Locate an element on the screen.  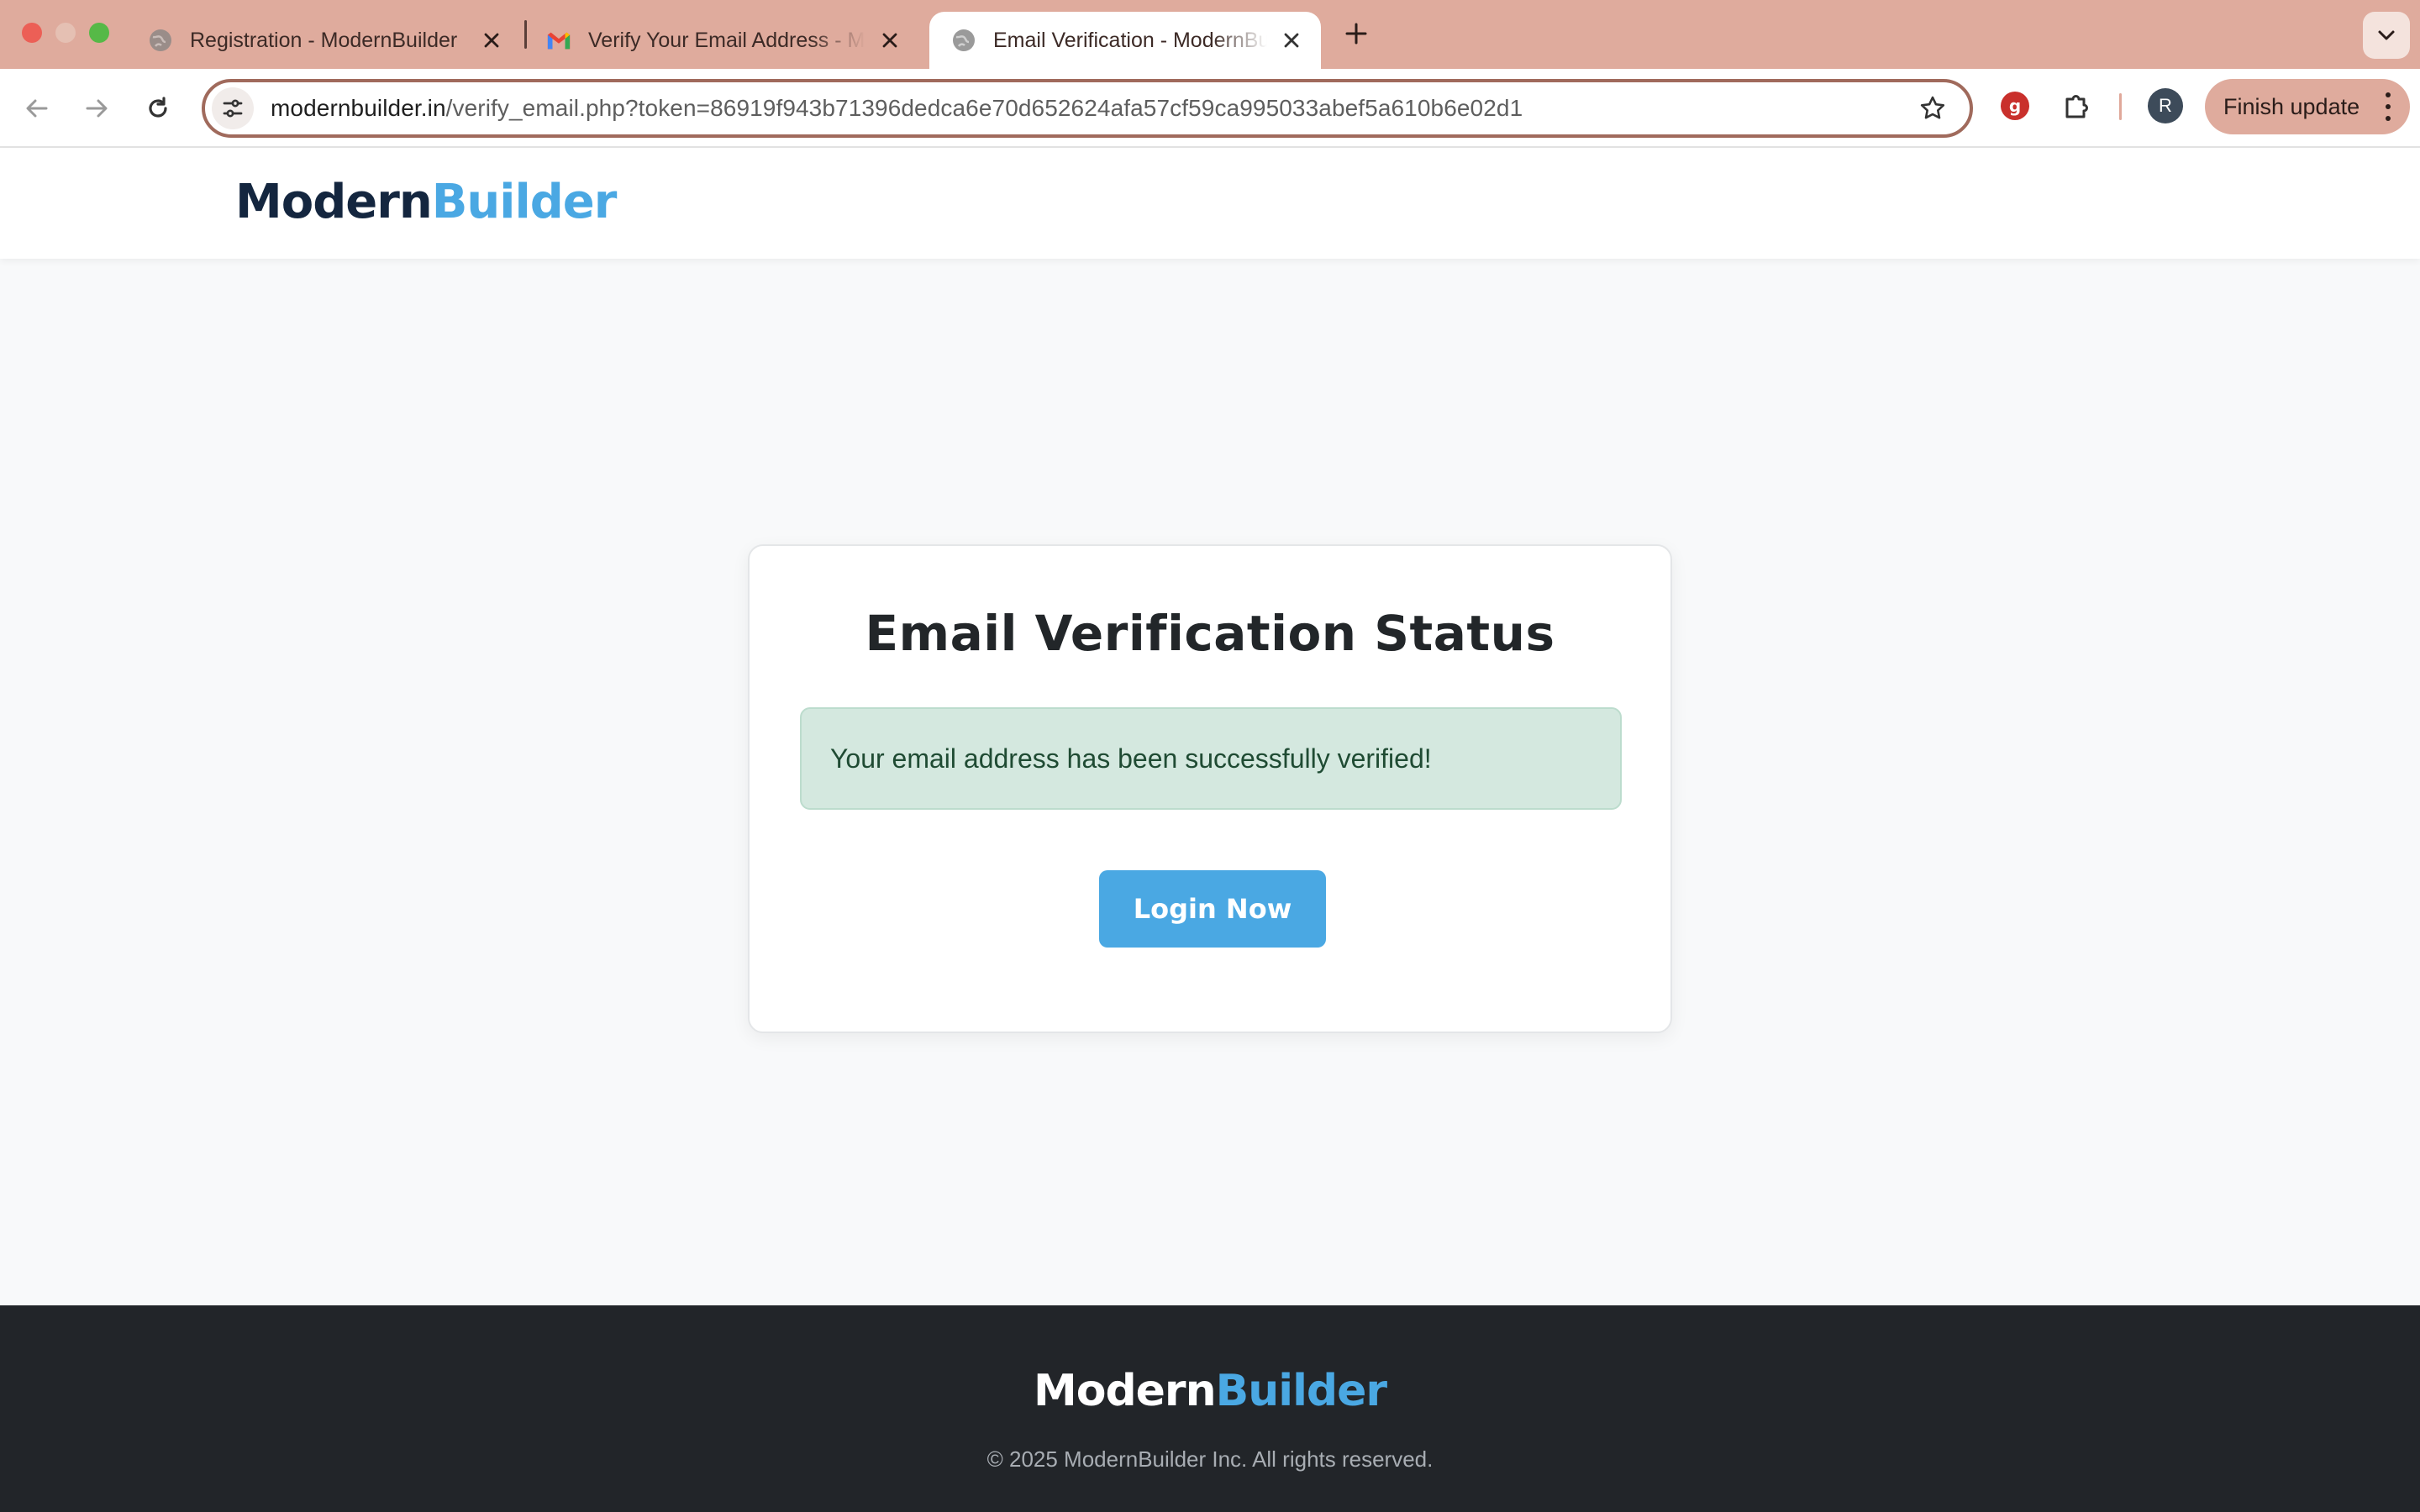
maximize-window-button is located at coordinates (99, 33).